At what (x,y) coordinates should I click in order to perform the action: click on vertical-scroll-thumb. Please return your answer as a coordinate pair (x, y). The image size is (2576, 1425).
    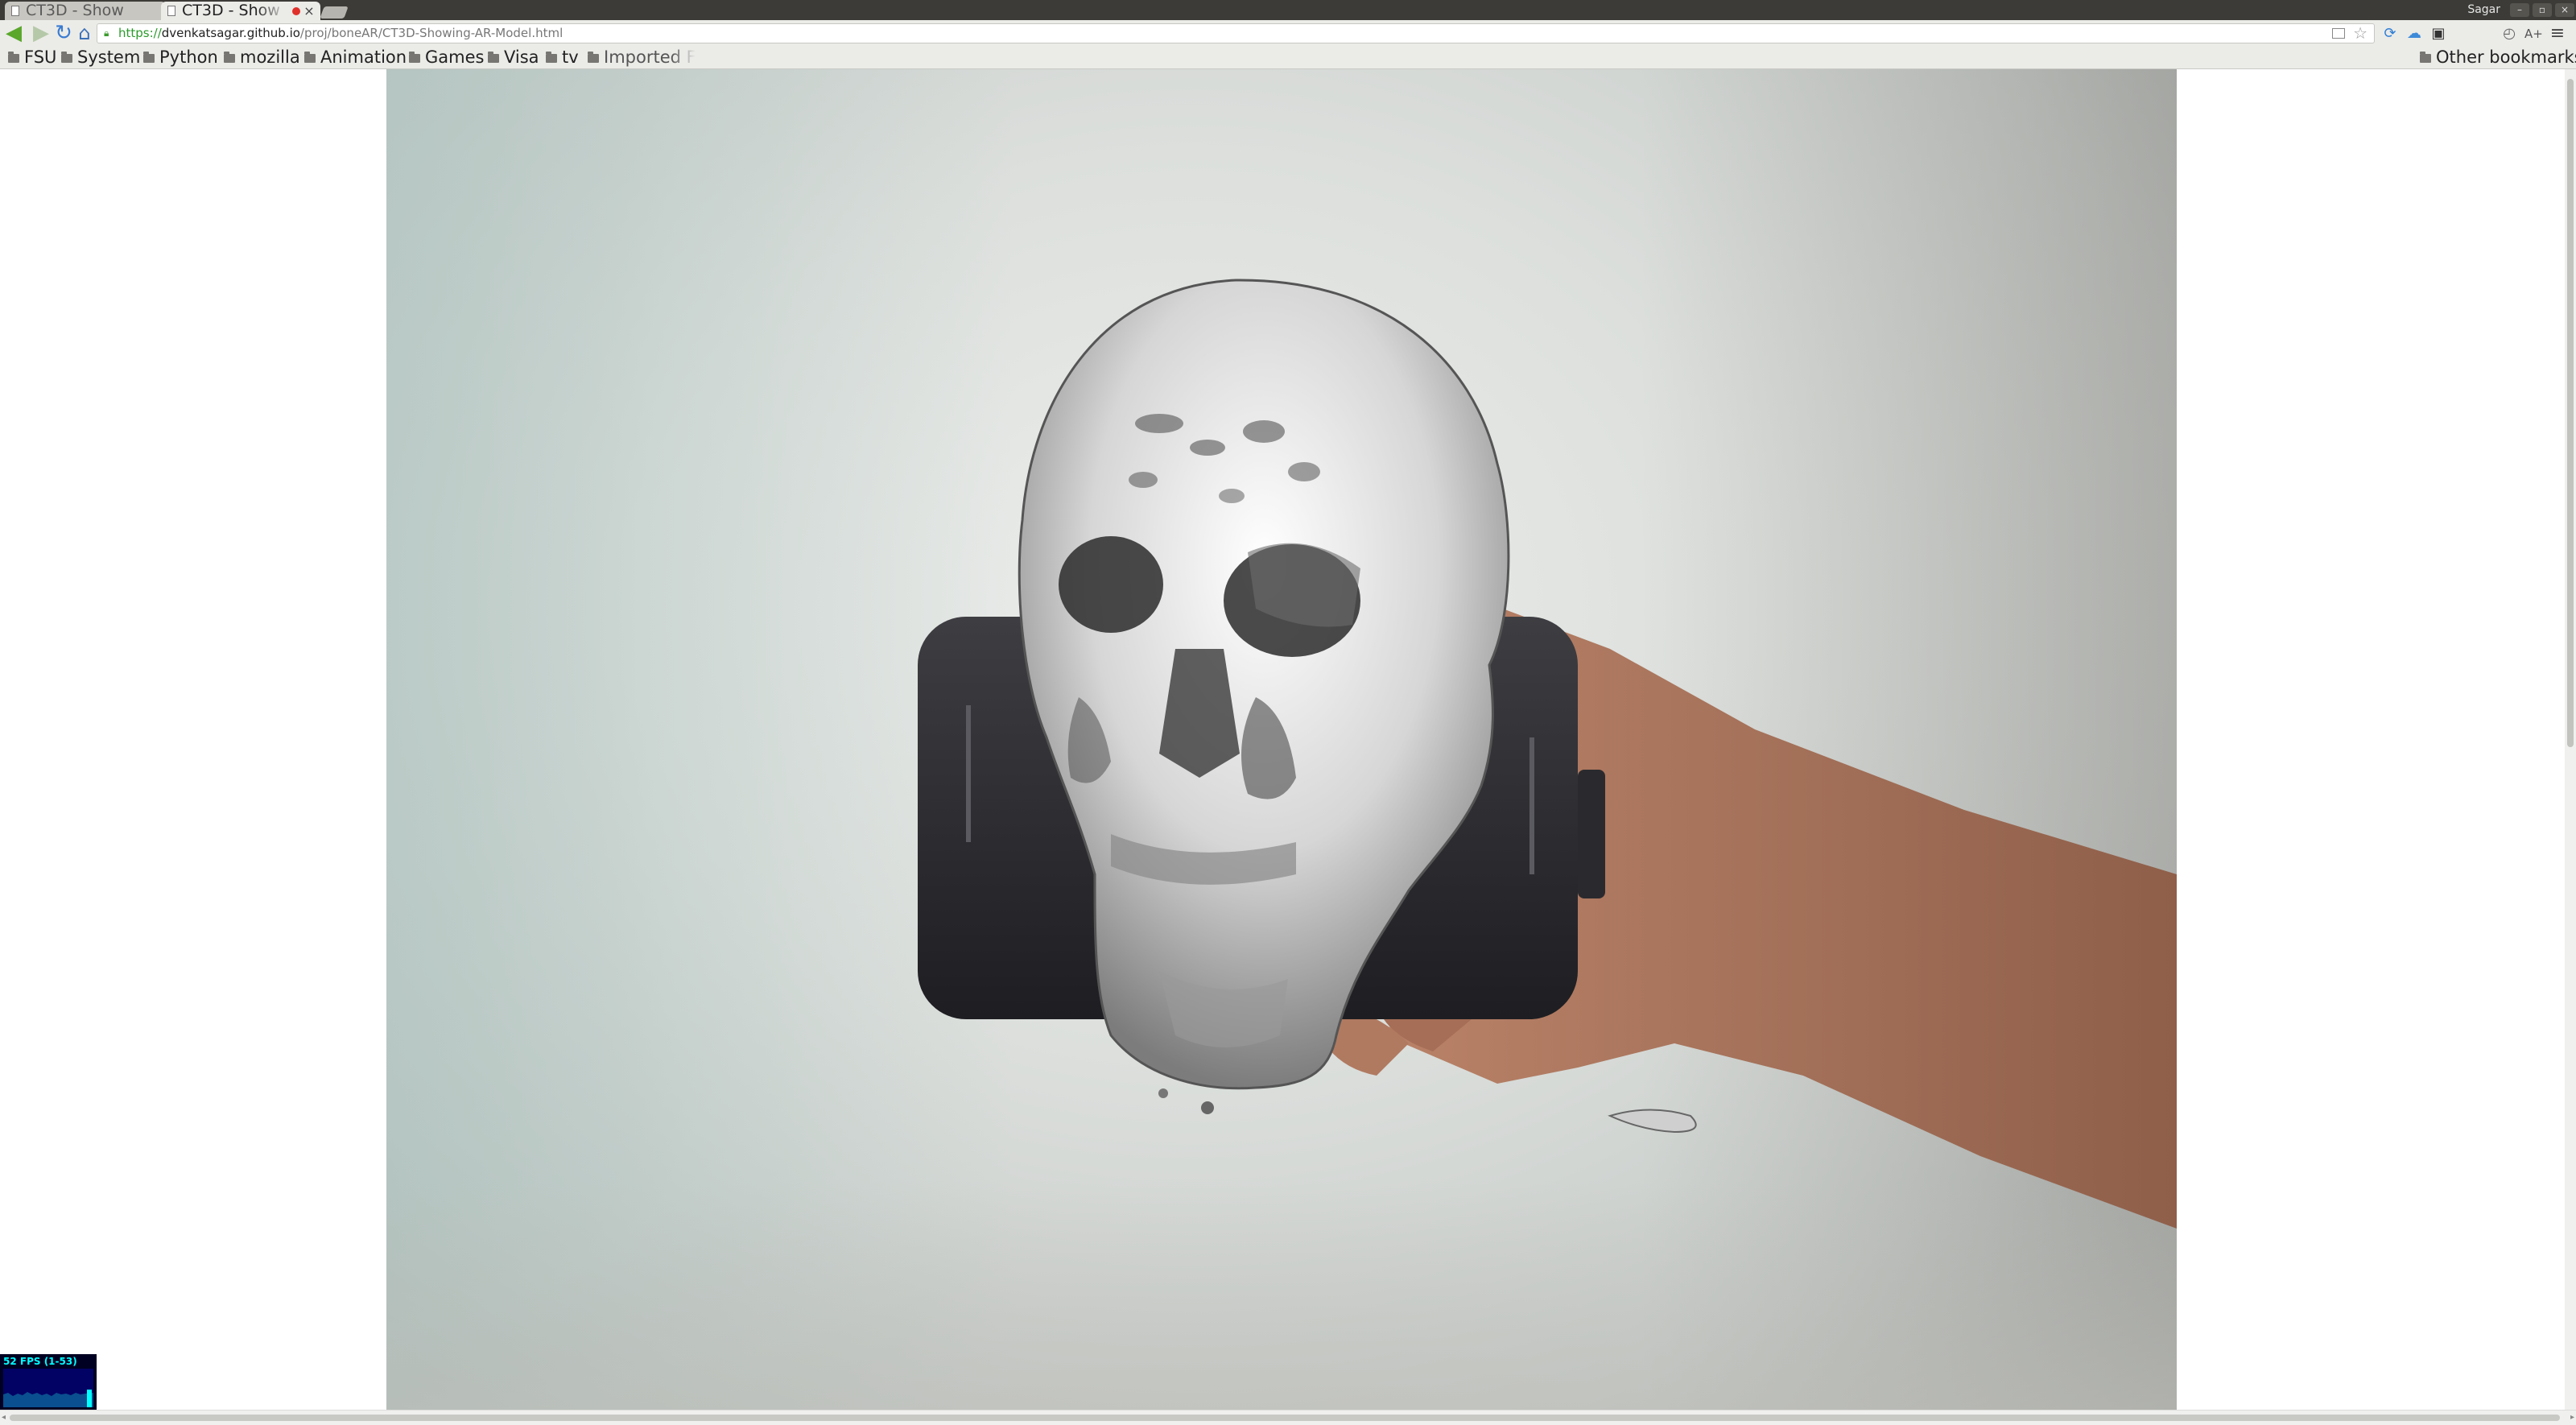
    Looking at the image, I should click on (2570, 413).